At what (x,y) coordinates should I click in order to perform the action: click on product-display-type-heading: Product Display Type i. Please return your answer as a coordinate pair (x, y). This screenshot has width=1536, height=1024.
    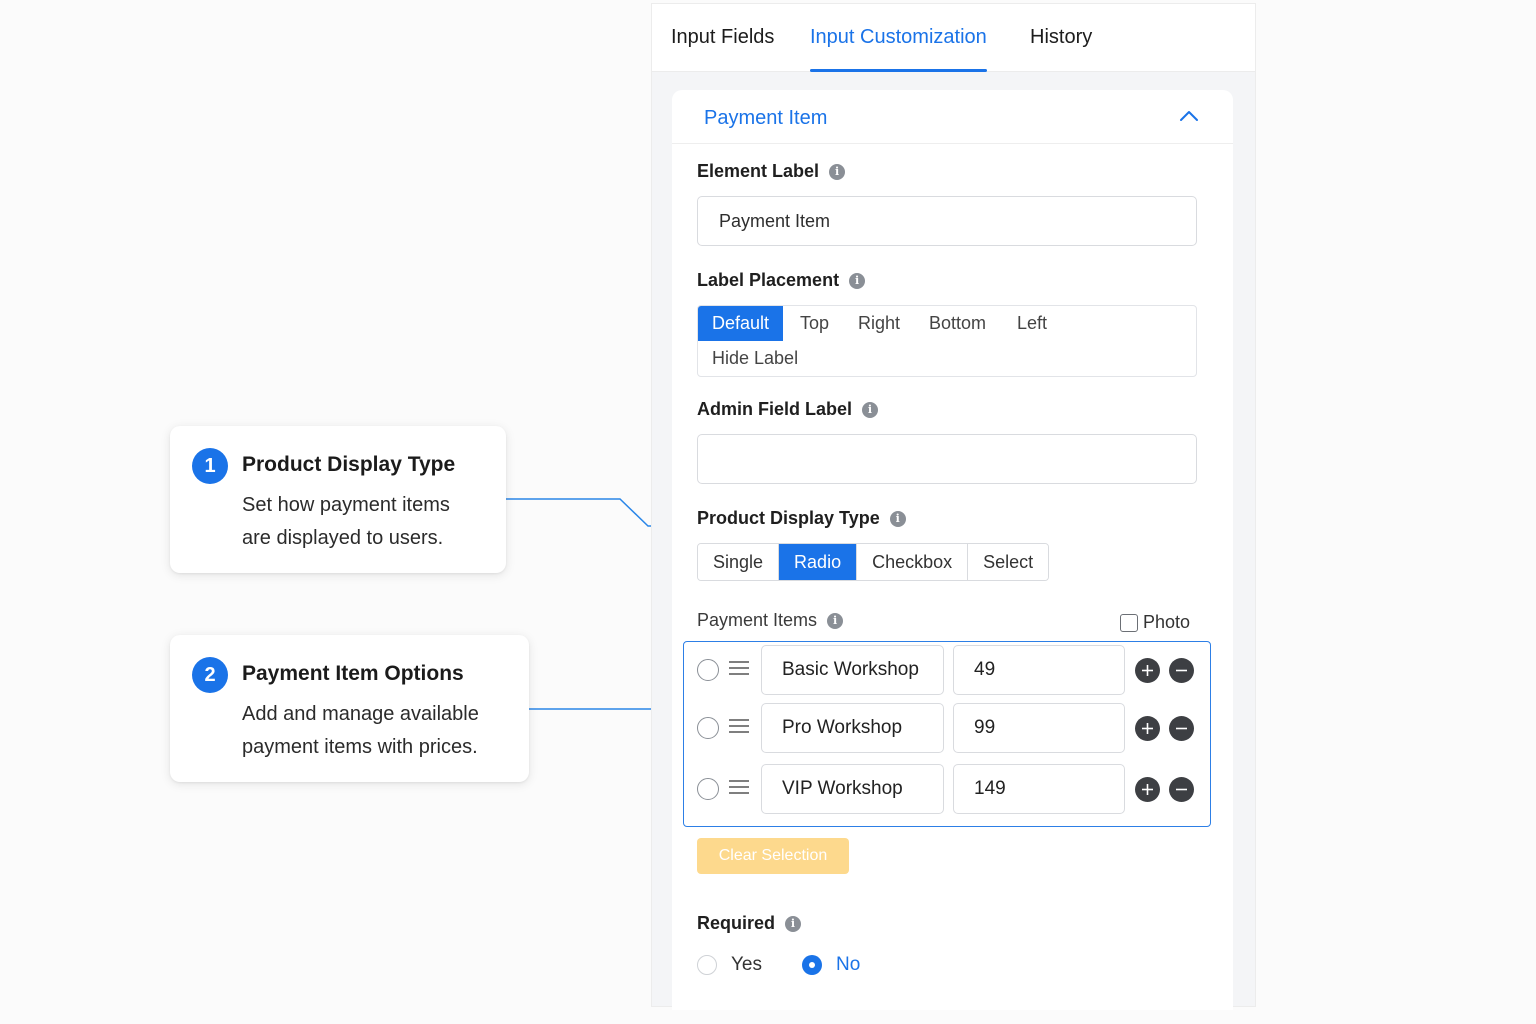
    Looking at the image, I should click on (801, 518).